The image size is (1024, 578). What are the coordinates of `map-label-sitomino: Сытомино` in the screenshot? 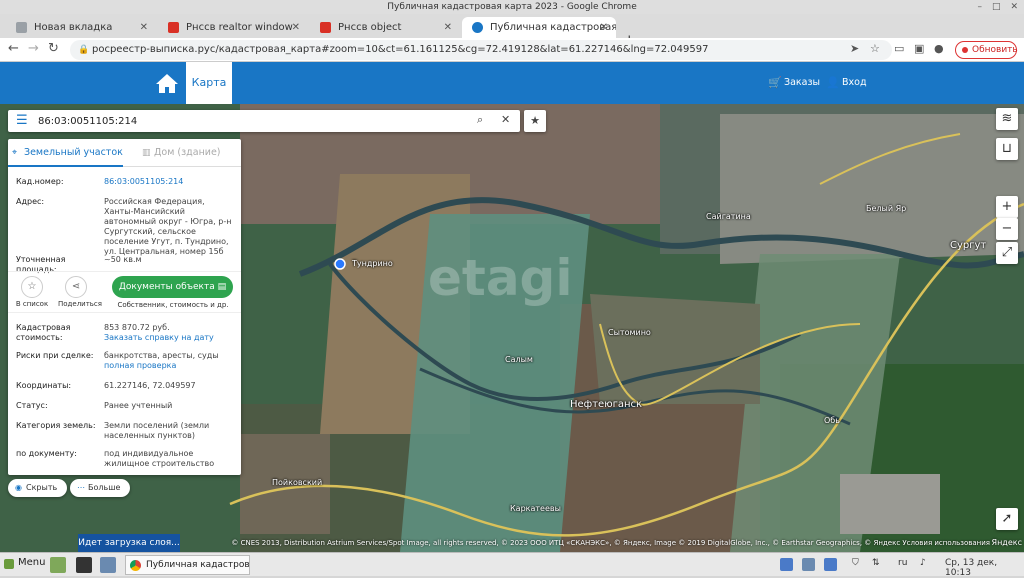 It's located at (629, 332).